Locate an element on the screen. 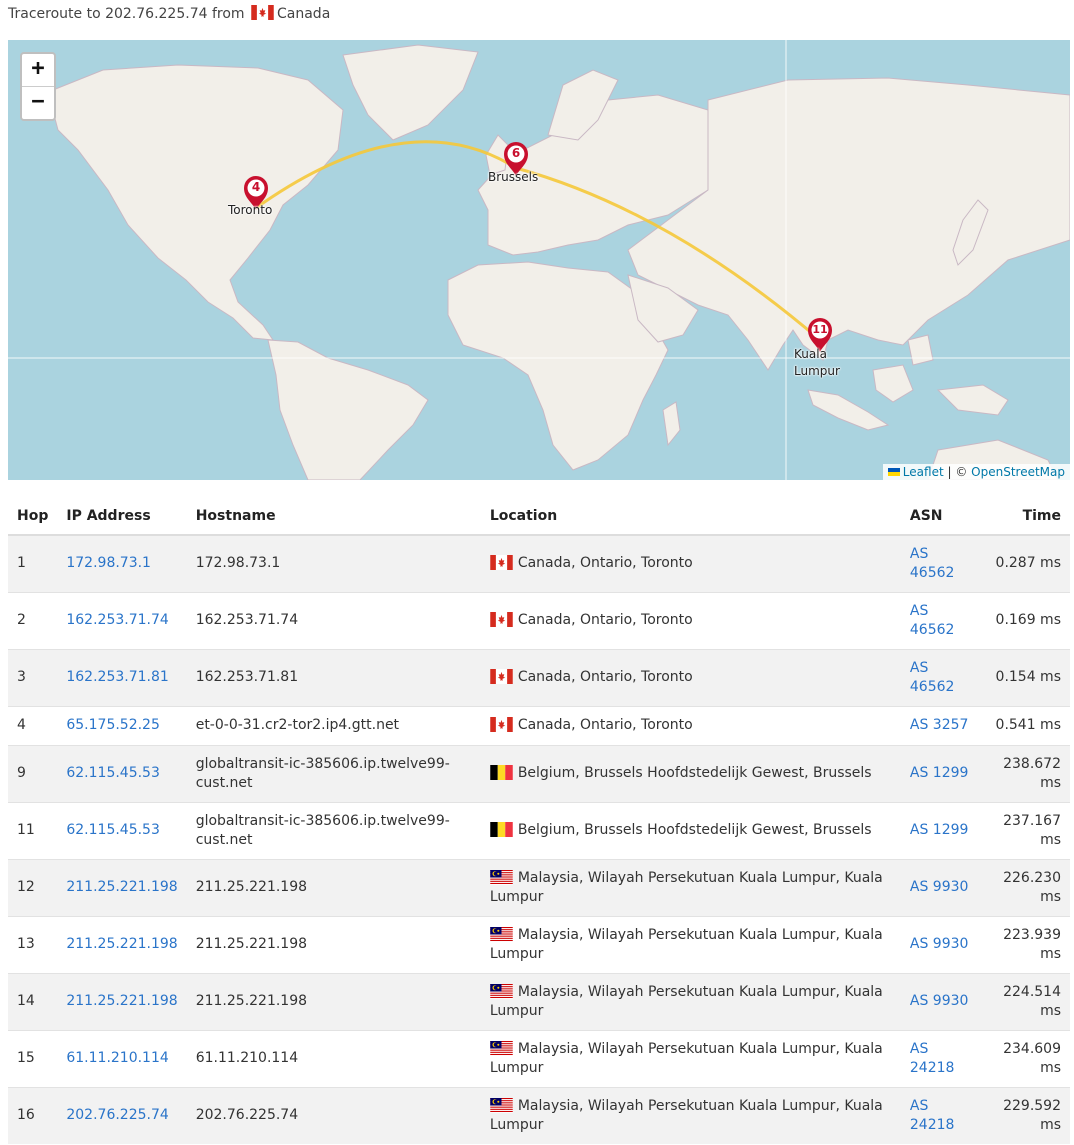 The image size is (1074, 1145). hop-number: 14 is located at coordinates (33, 1001).